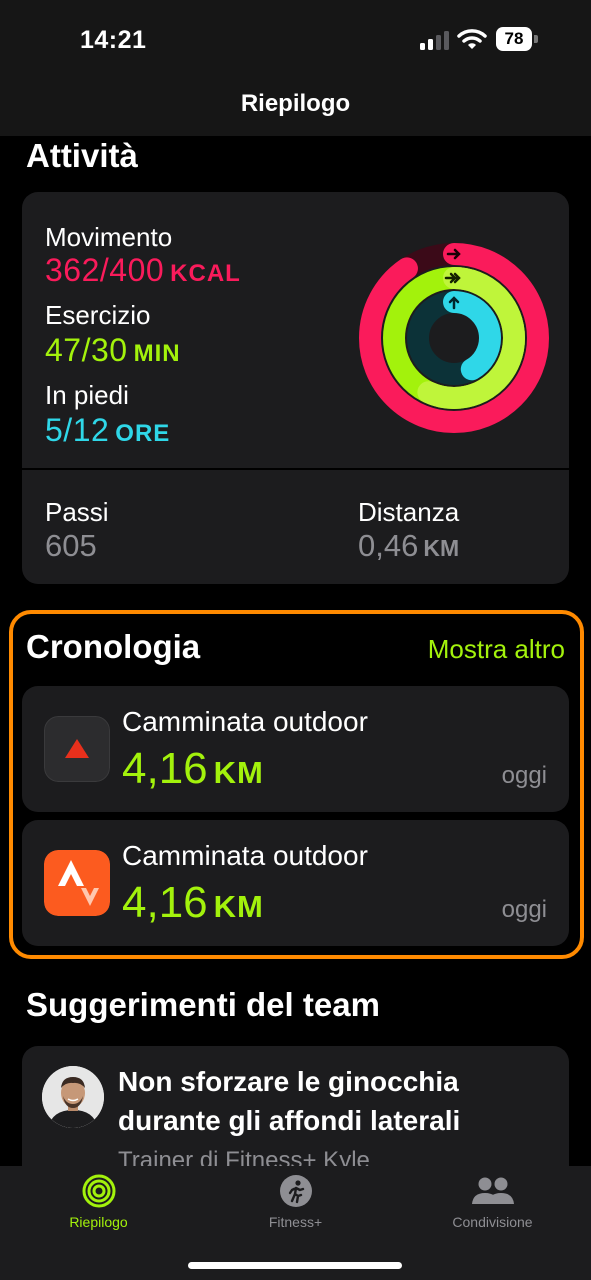  Describe the element at coordinates (514, 38) in the screenshot. I see `battery-level: 78` at that location.